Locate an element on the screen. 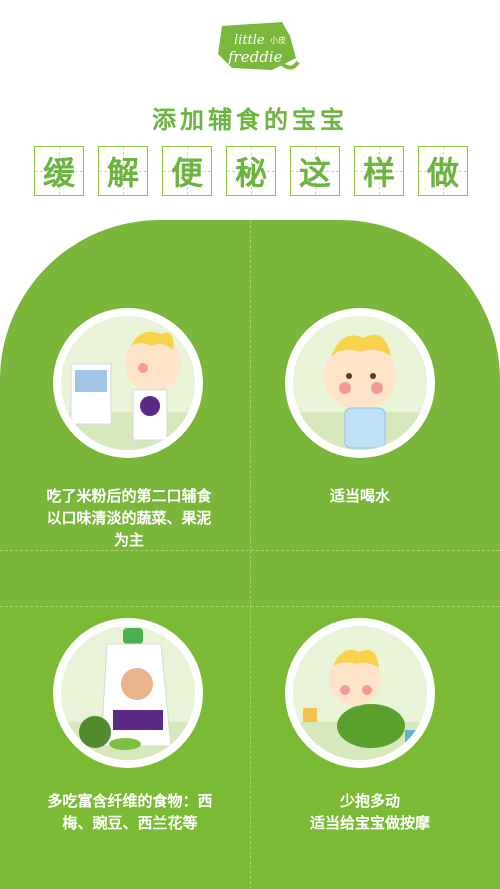 Image resolution: width=500 pixels, height=889 pixels. baby-drinking-icon is located at coordinates (360, 392).